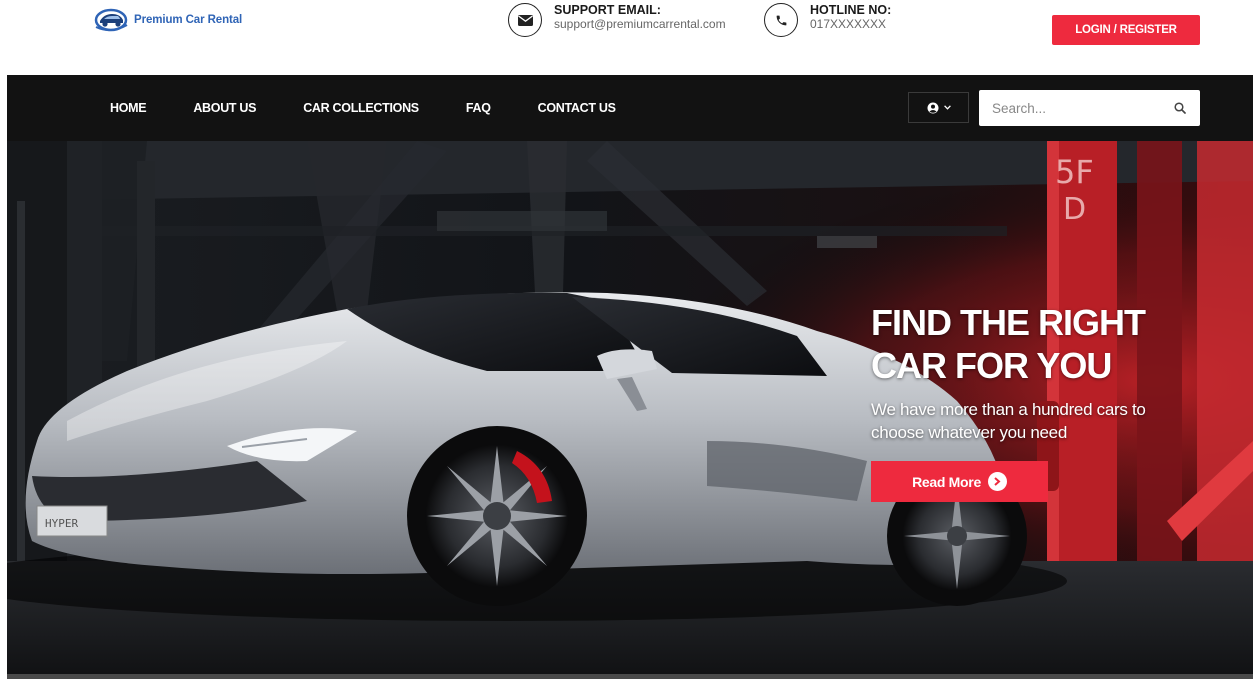 The width and height of the screenshot is (1253, 679). Describe the element at coordinates (478, 108) in the screenshot. I see `nav-item-faq: FAQ` at that location.